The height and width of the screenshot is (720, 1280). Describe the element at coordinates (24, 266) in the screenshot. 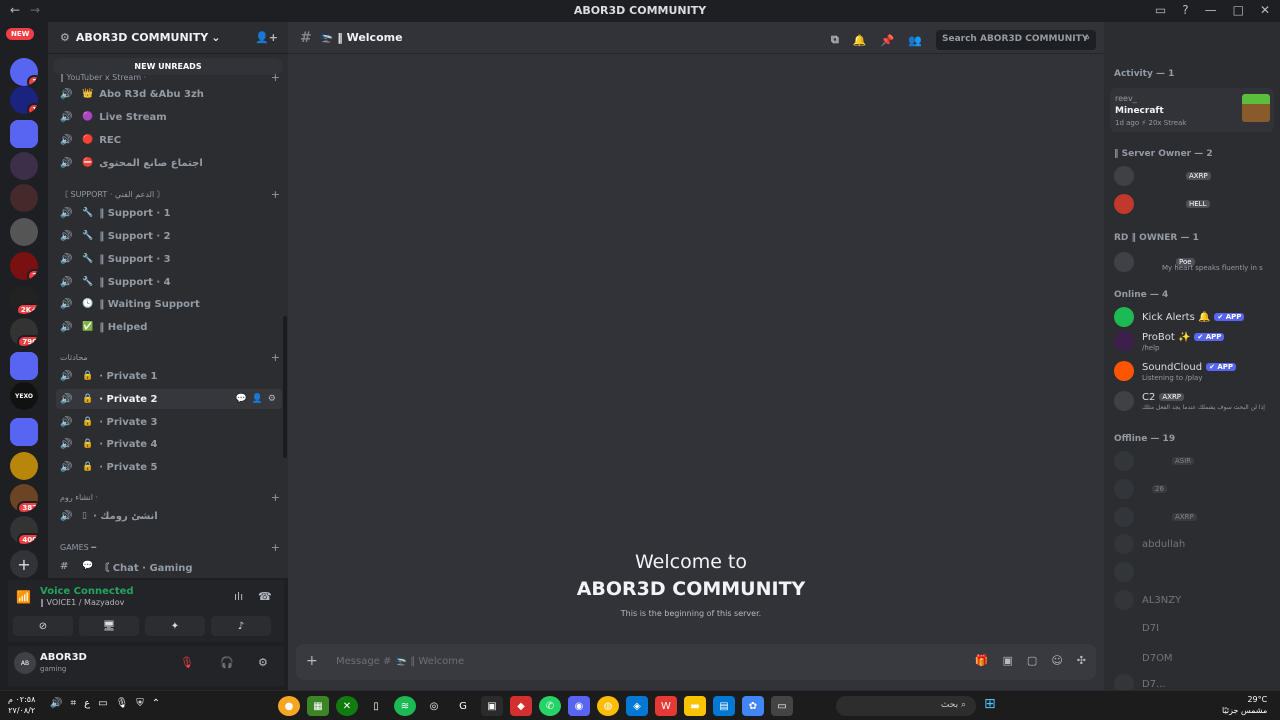

I see `server-icon: 2` at that location.